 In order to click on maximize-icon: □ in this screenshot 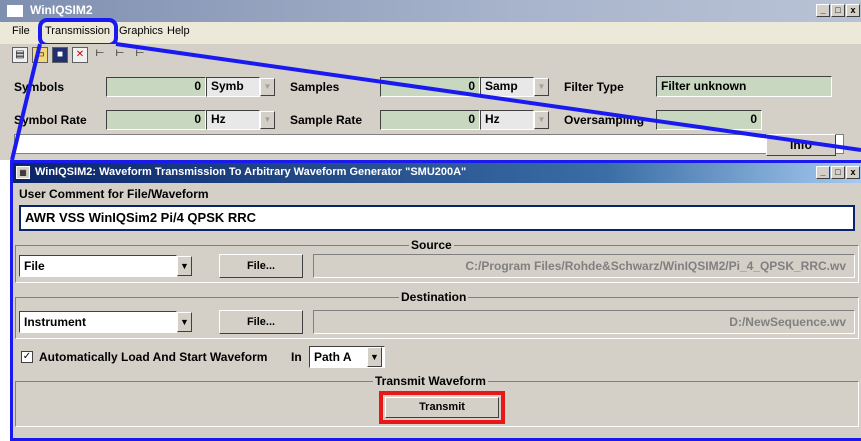, I will do `click(838, 10)`.